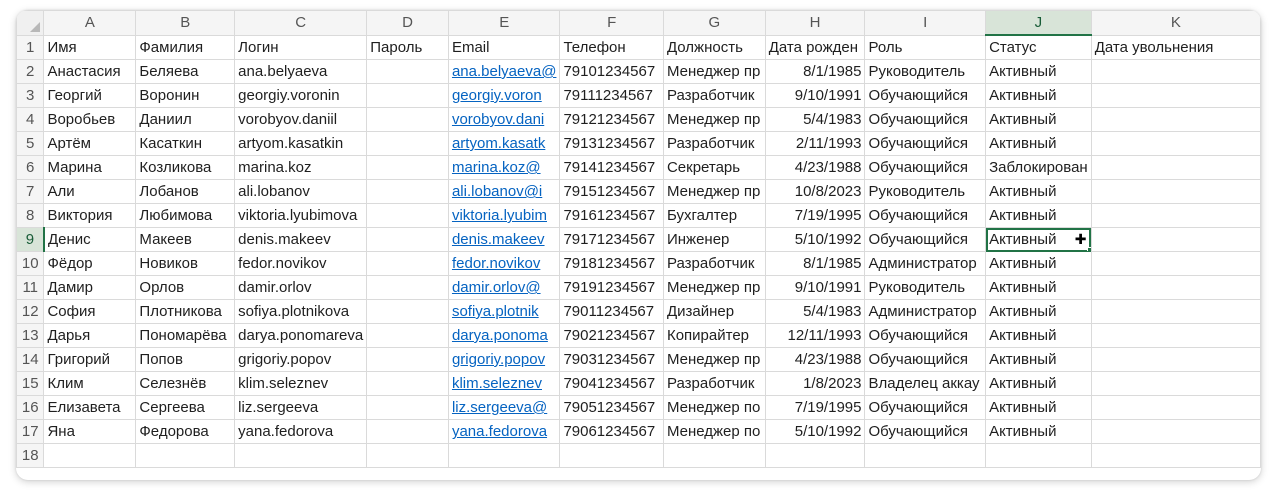 The image size is (1277, 500). Describe the element at coordinates (714, 95) in the screenshot. I see `cell-g3: Разработчик` at that location.